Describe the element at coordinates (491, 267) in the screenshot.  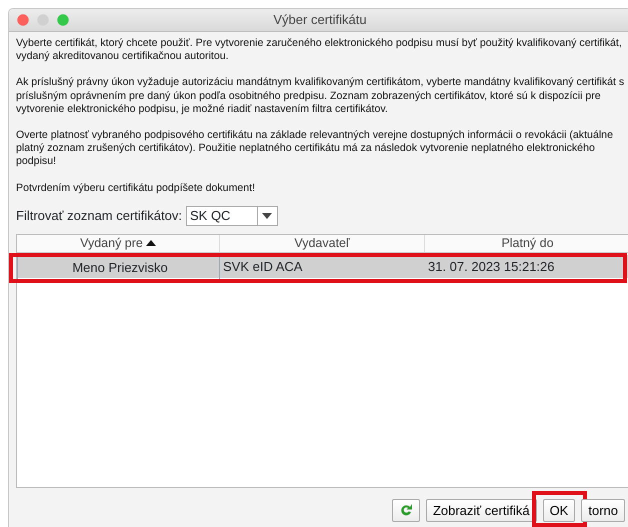
I see `table-cell-text: 31. 07. 2023 15:21:26` at that location.